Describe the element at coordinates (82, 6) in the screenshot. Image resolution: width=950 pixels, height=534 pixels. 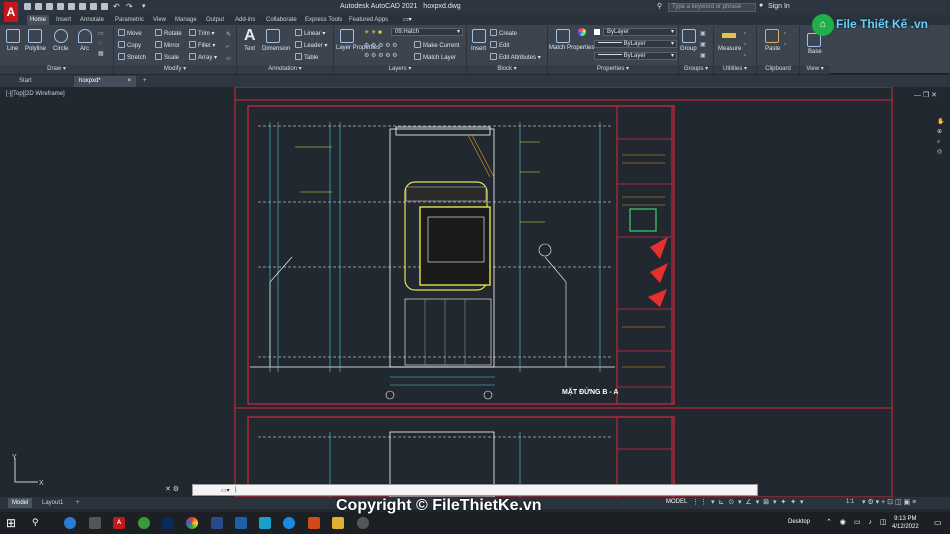
I see `share-icon` at that location.